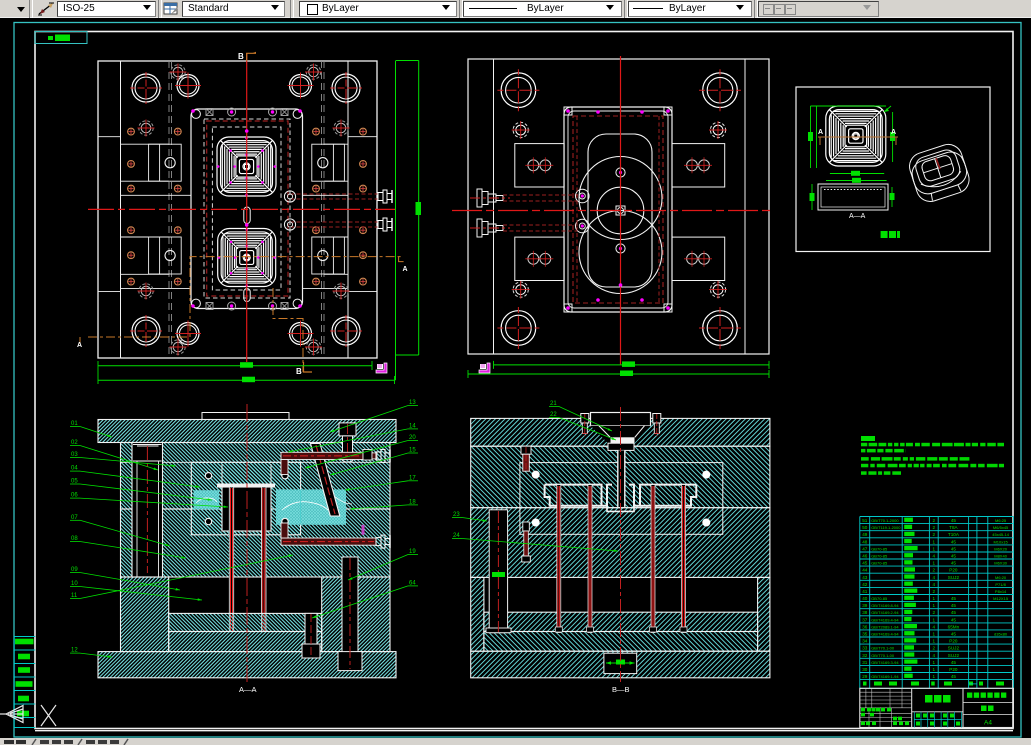 The image size is (1031, 745). I want to click on svg-text: 36, so click(865, 626).